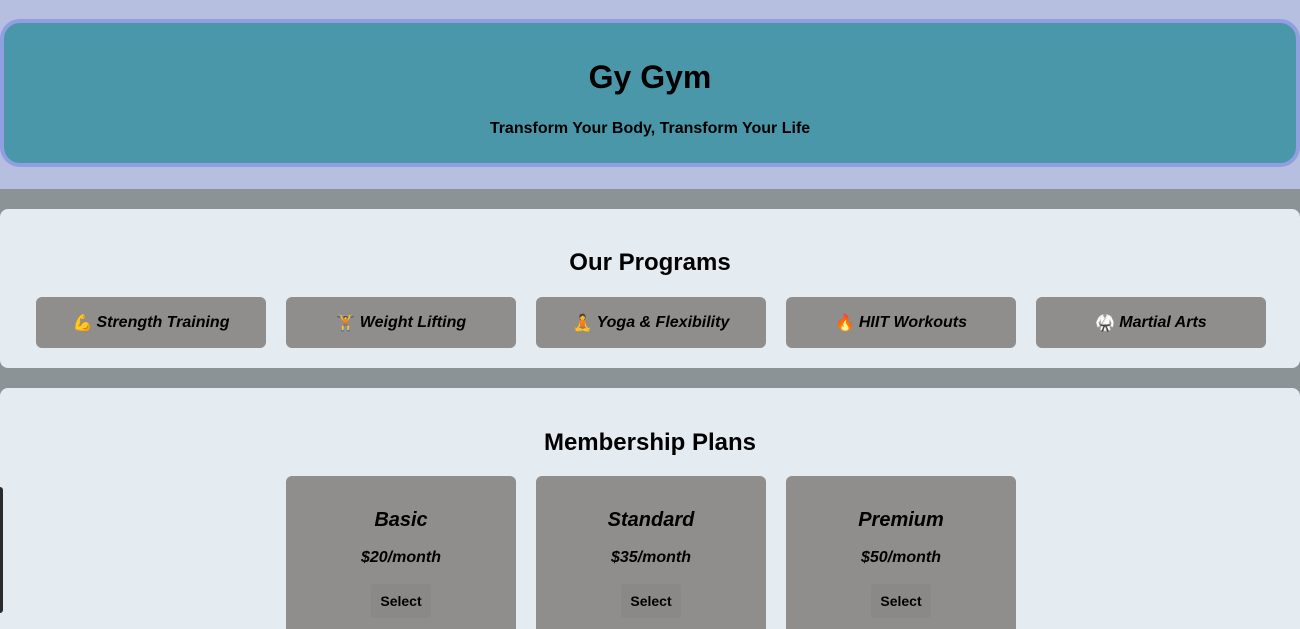 The width and height of the screenshot is (1300, 629). I want to click on programs-heading: Our Programs, so click(650, 262).